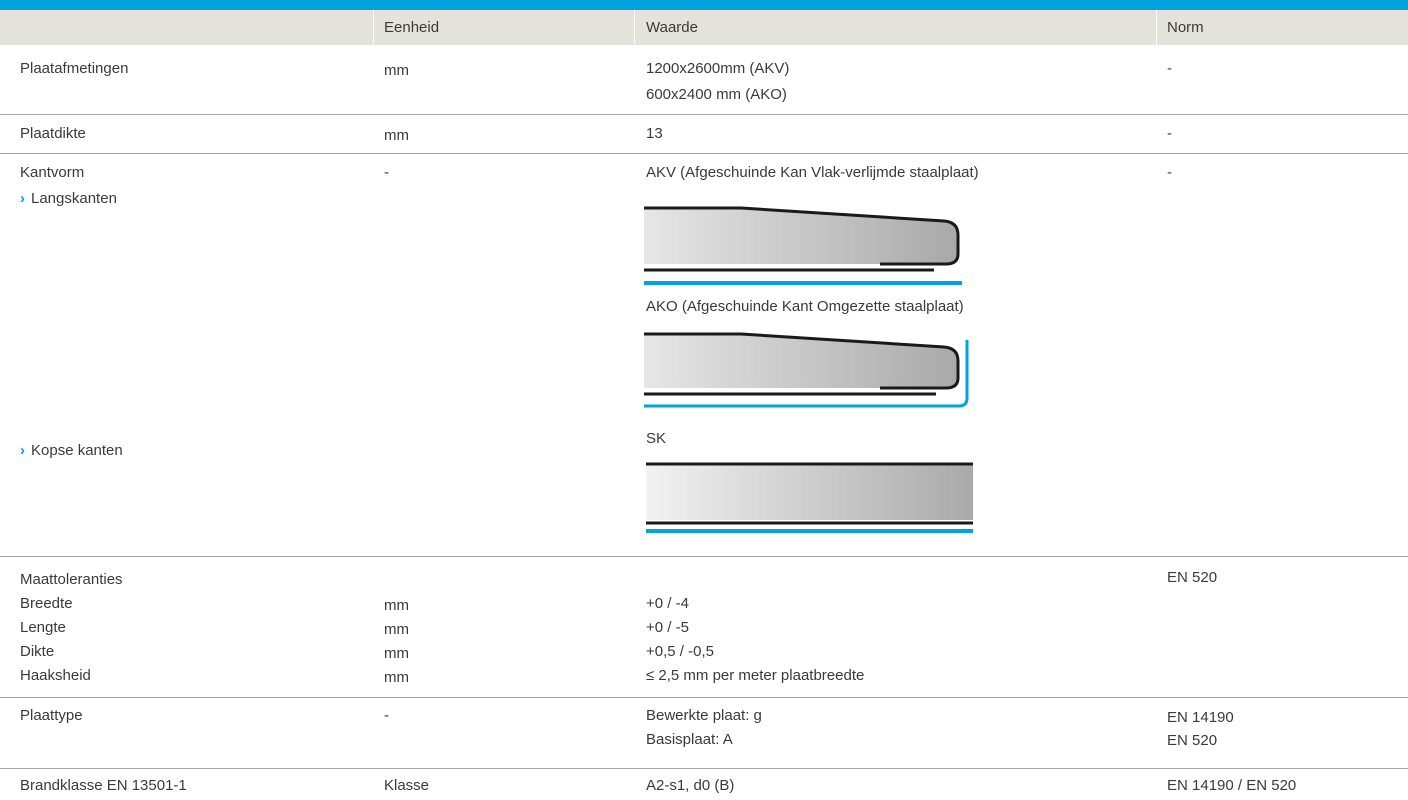 The image size is (1408, 800). What do you see at coordinates (55, 675) in the screenshot?
I see `tolerance-label: Haaksheid` at bounding box center [55, 675].